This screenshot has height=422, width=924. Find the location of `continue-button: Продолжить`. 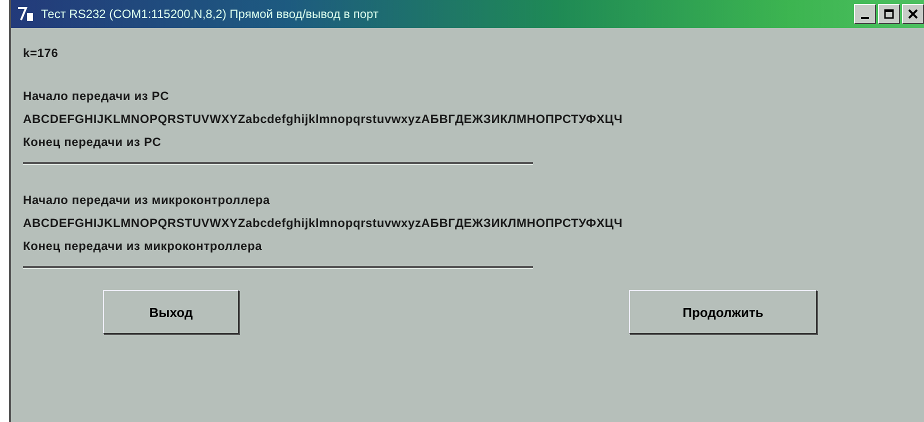

continue-button: Продолжить is located at coordinates (723, 312).